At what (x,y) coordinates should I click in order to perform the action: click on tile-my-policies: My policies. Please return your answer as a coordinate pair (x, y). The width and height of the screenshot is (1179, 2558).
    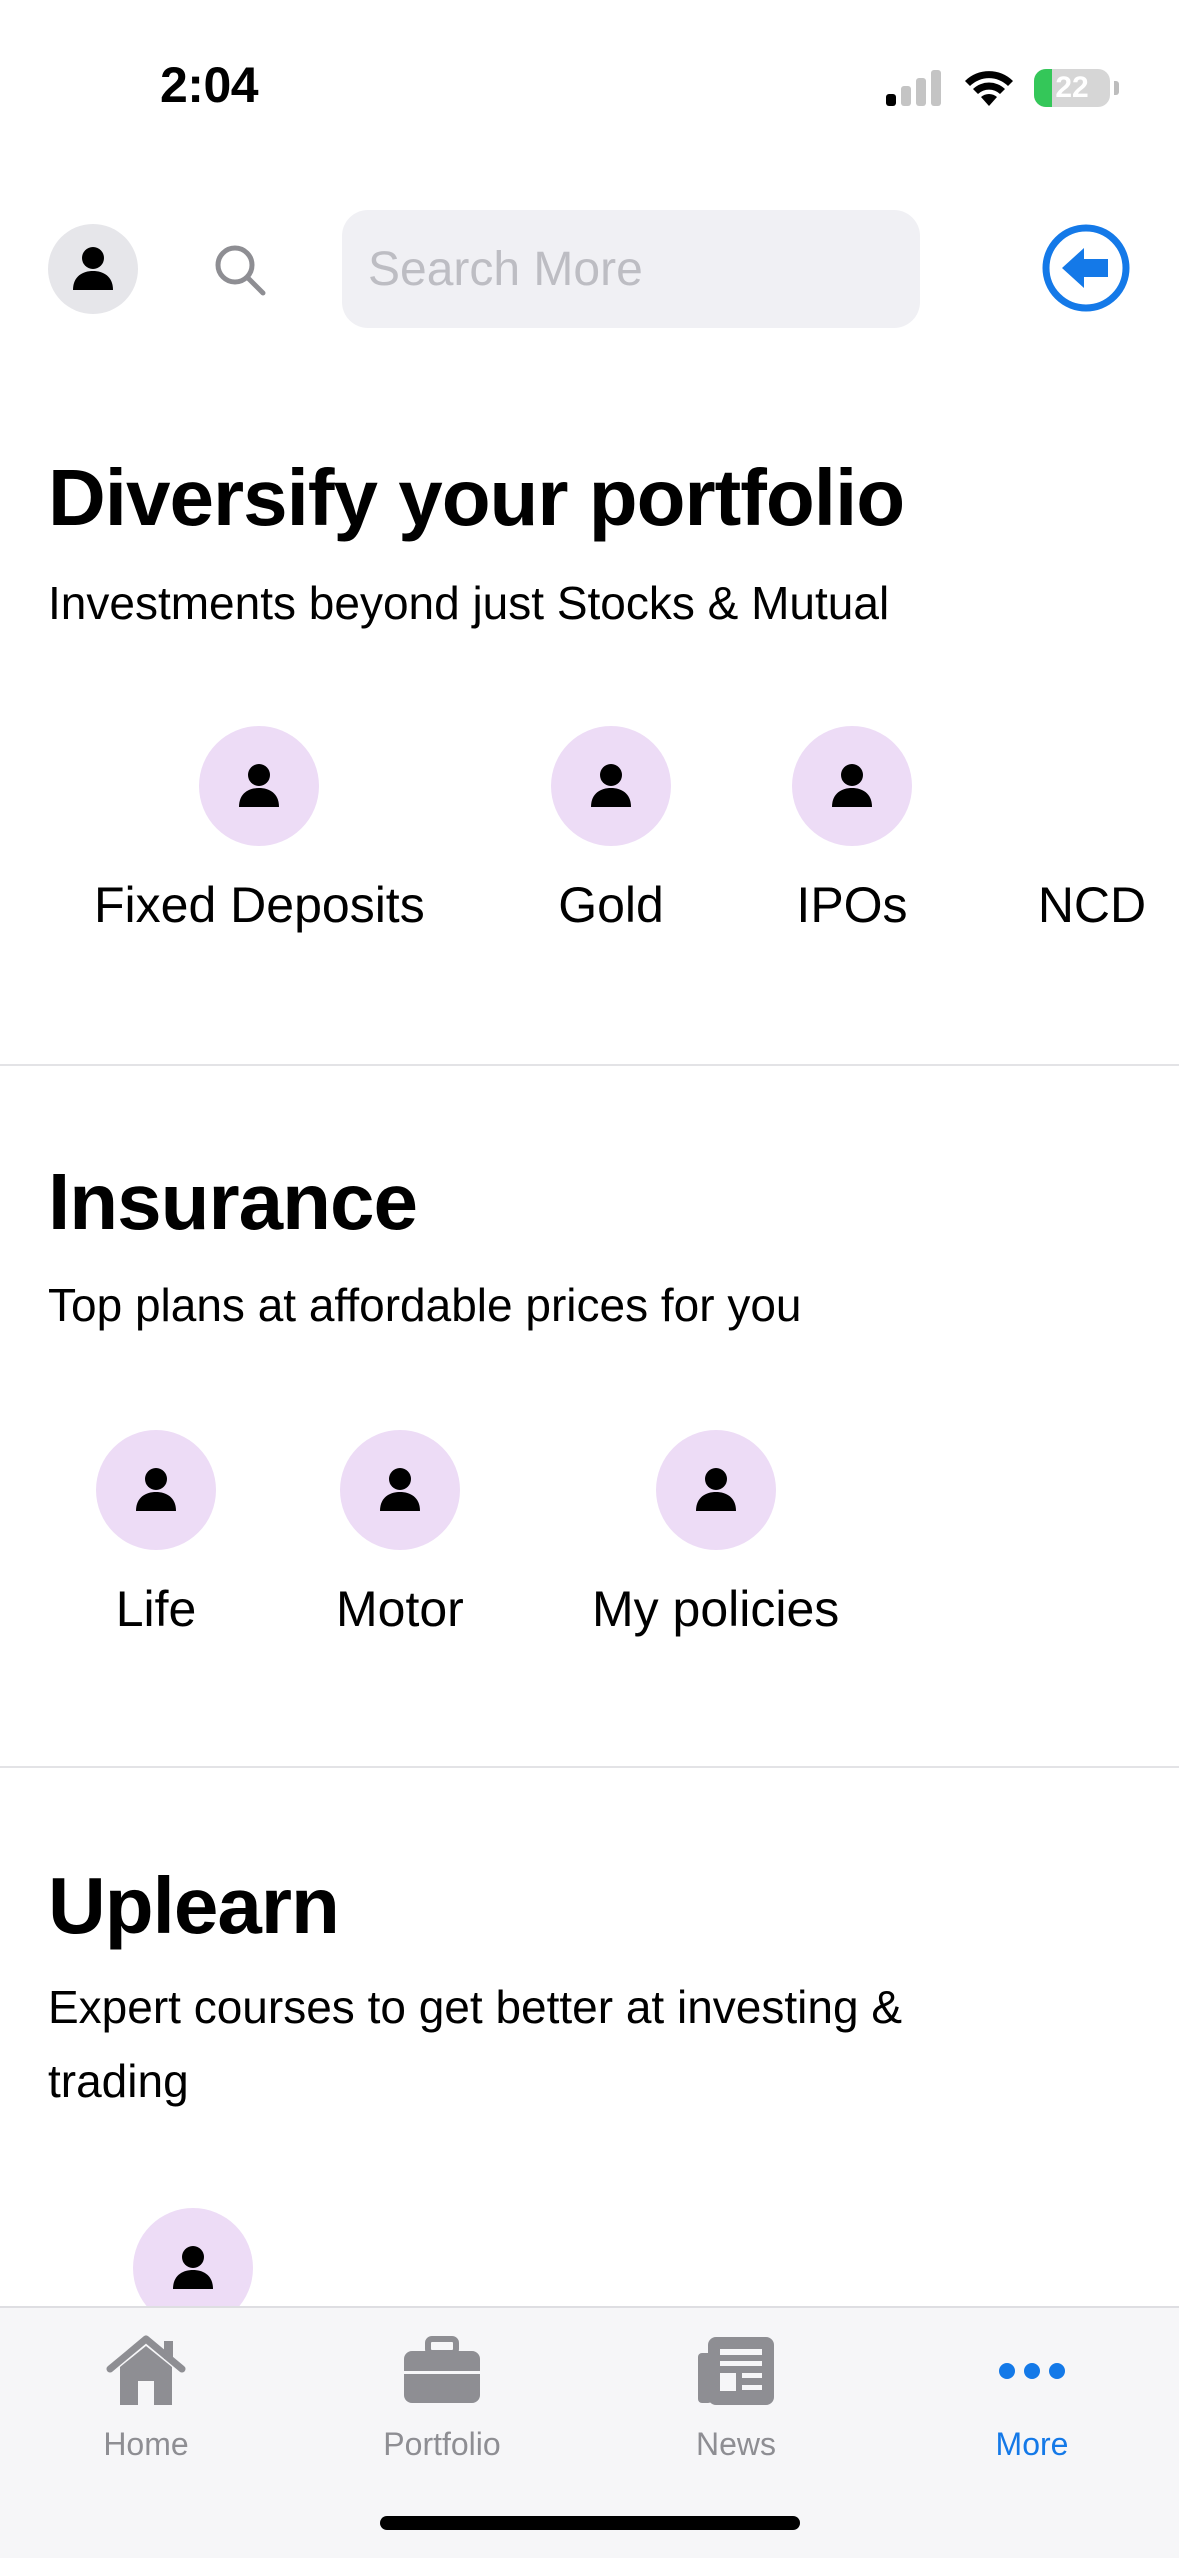
    Looking at the image, I should click on (715, 1534).